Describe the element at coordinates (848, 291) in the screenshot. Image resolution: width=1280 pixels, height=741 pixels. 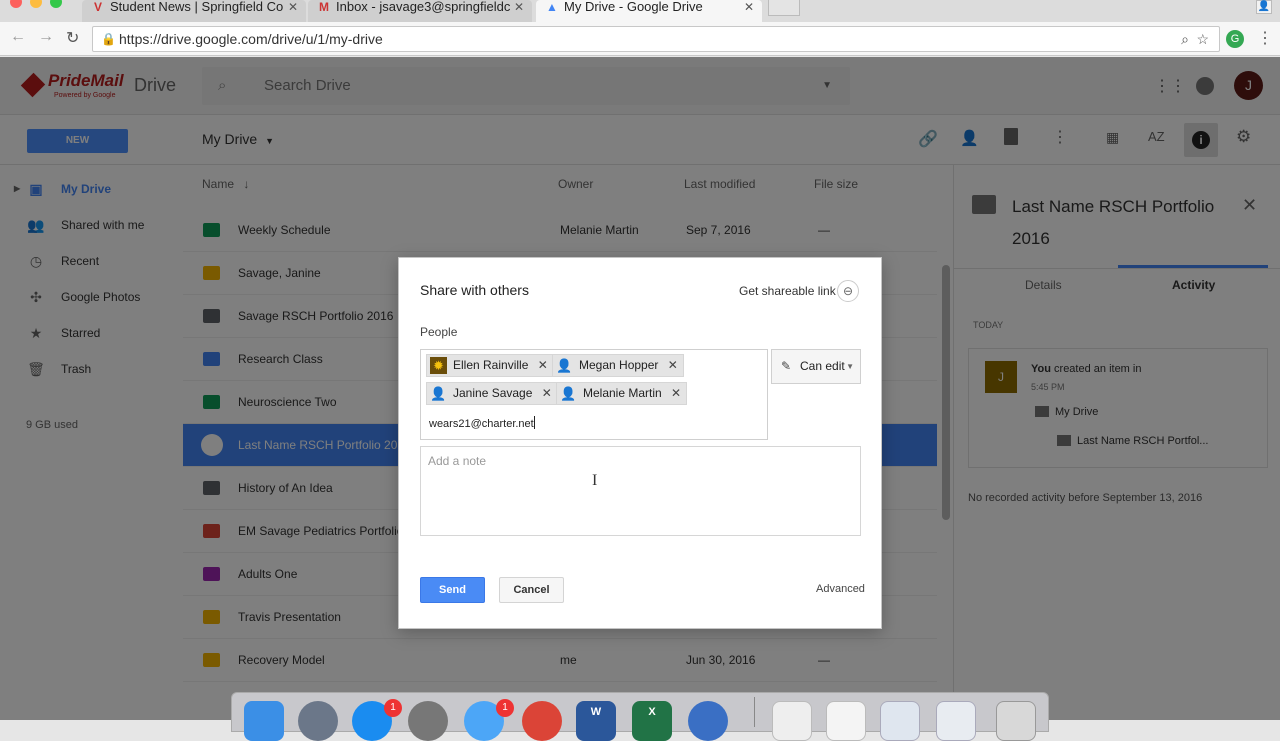
I see `link-icon: ⊖` at that location.